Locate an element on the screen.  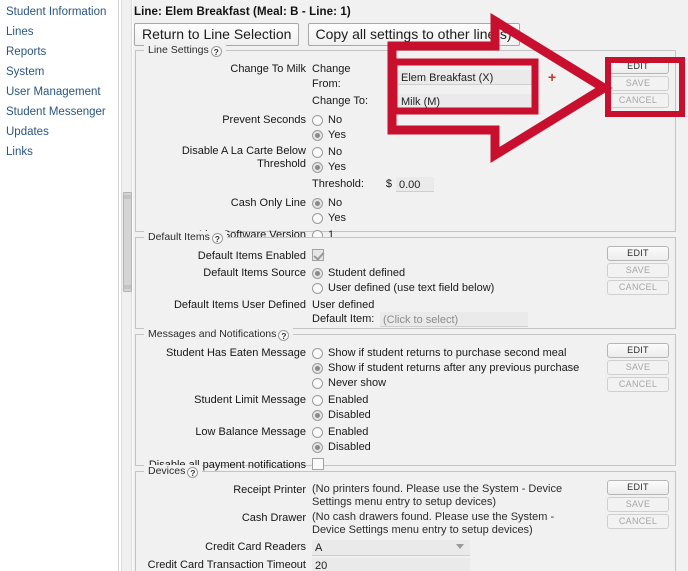
vertical-scrollbar is located at coordinates (126, 285).